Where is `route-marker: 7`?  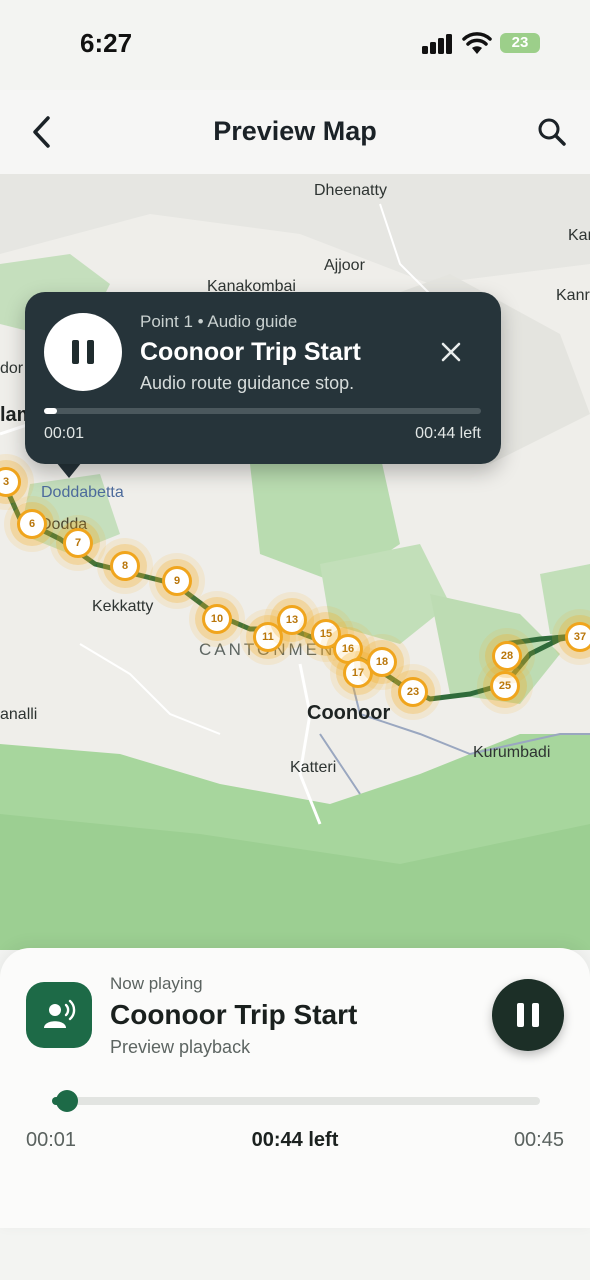 route-marker: 7 is located at coordinates (78, 543).